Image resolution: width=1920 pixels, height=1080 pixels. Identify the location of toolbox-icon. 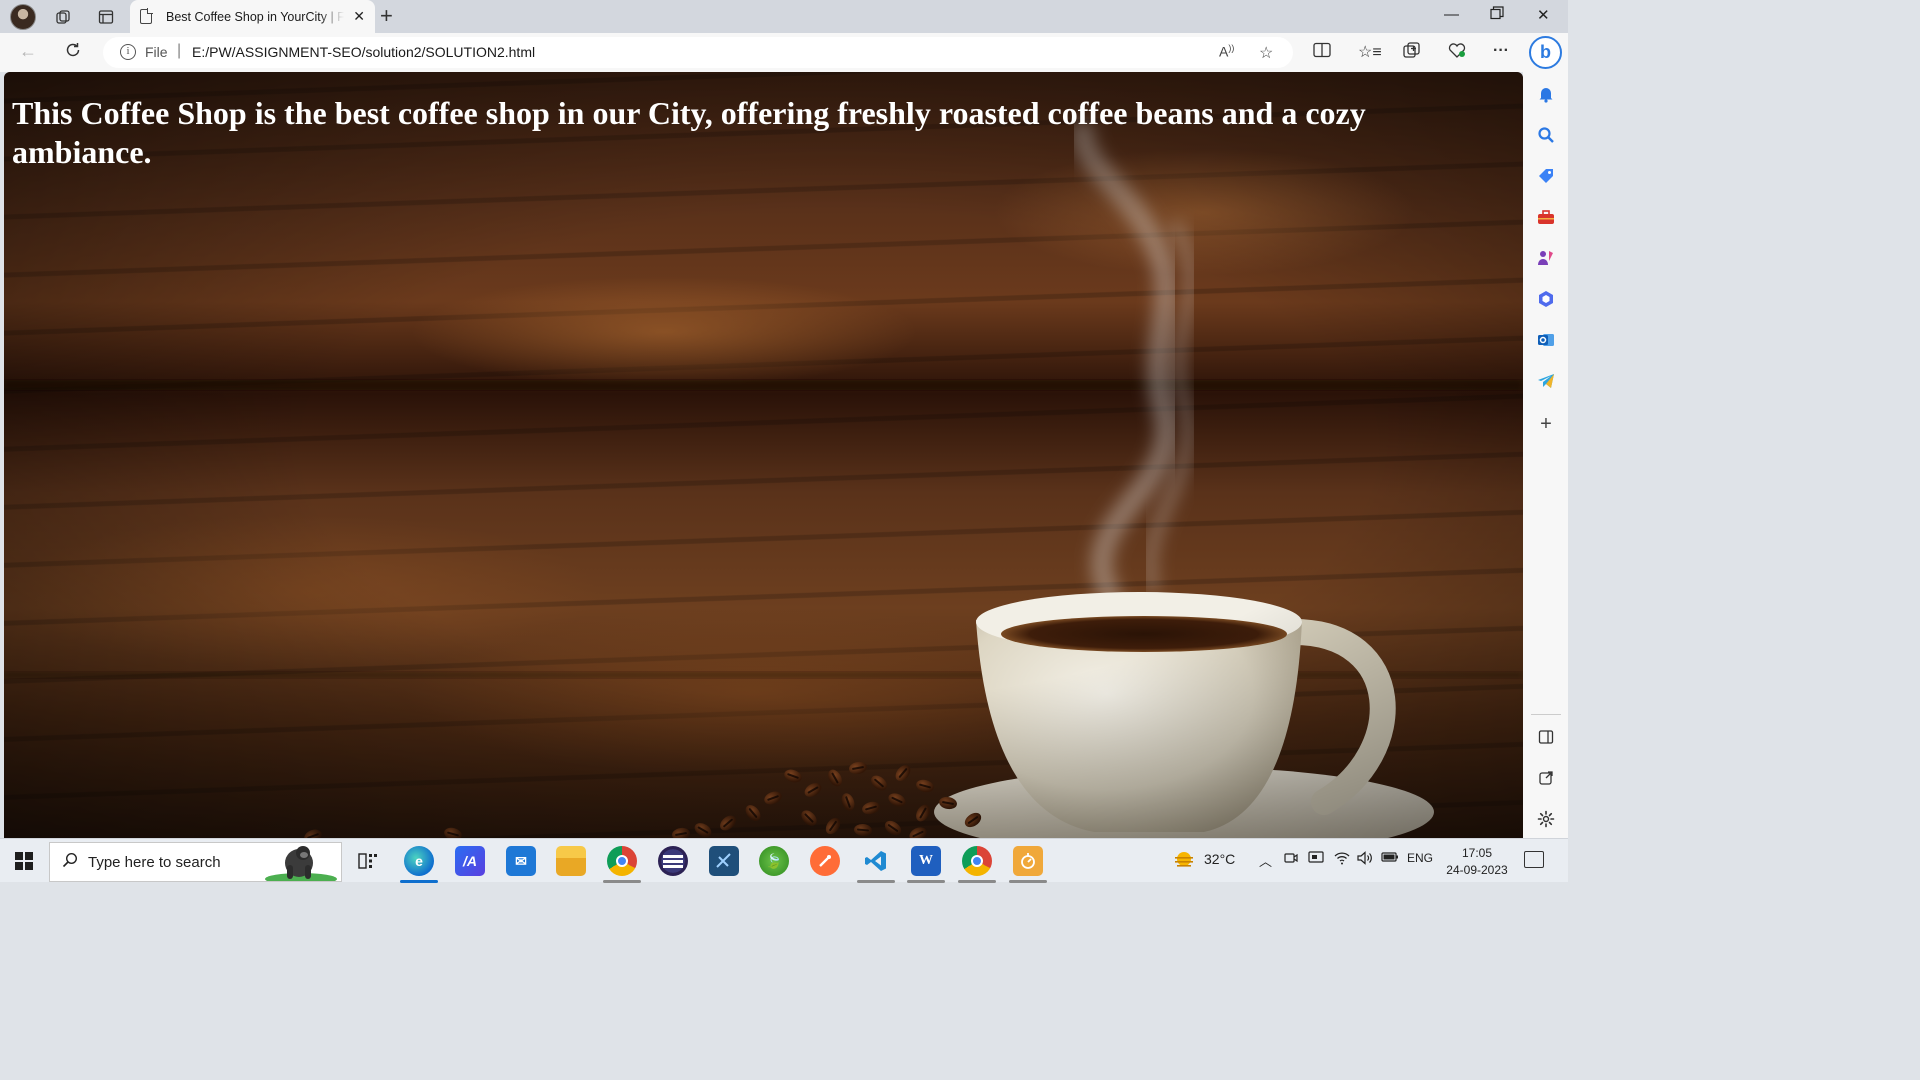
(1546, 217).